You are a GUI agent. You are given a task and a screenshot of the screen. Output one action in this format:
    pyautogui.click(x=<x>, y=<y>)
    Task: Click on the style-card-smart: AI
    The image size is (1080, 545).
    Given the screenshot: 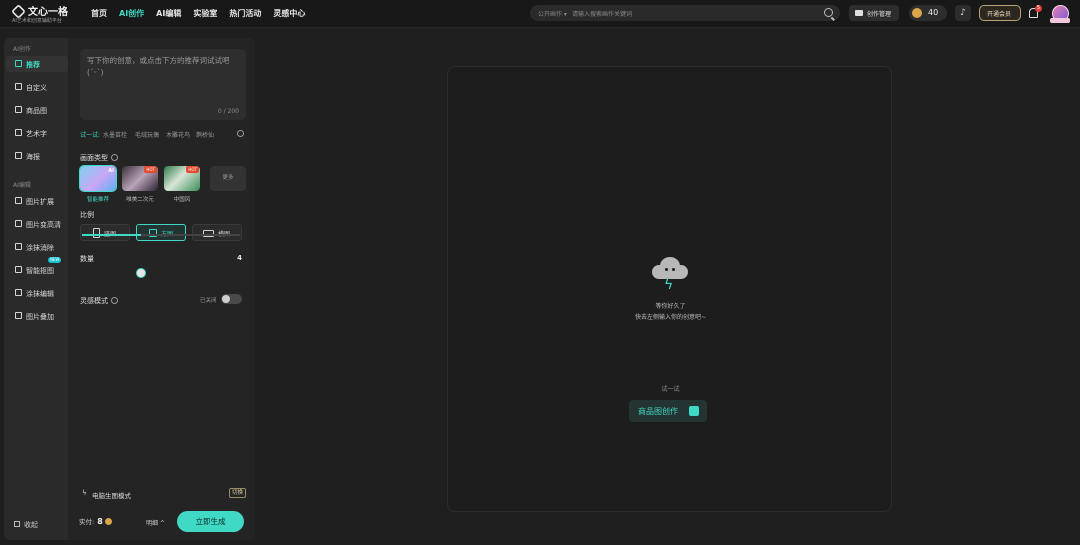 What is the action you would take?
    pyautogui.click(x=98, y=178)
    